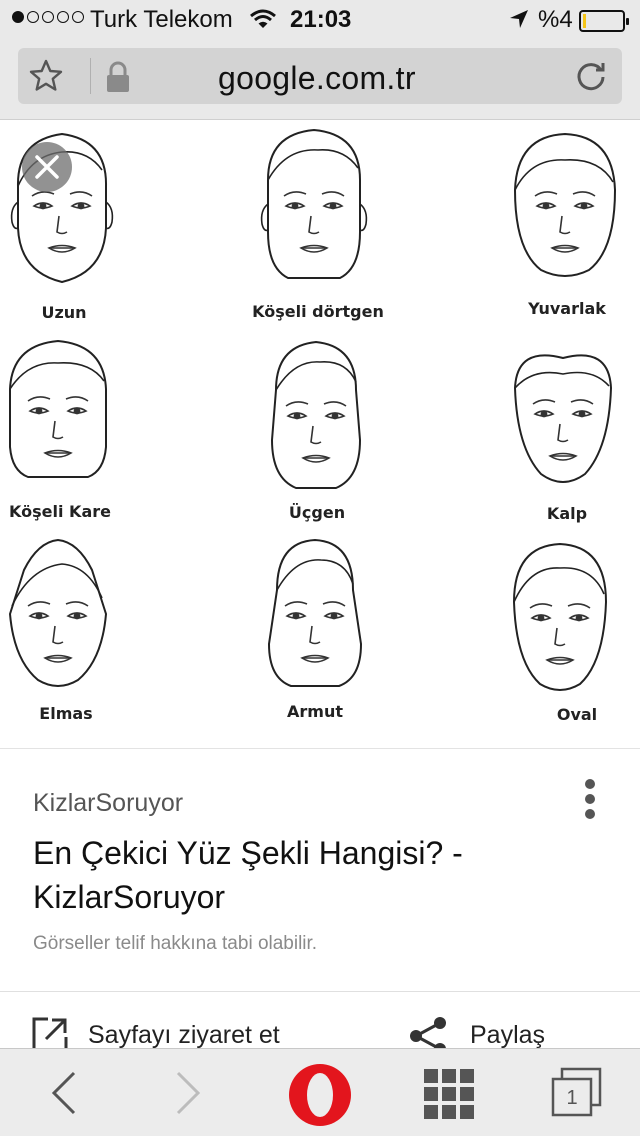  I want to click on face-drawing-diamond, so click(58, 612).